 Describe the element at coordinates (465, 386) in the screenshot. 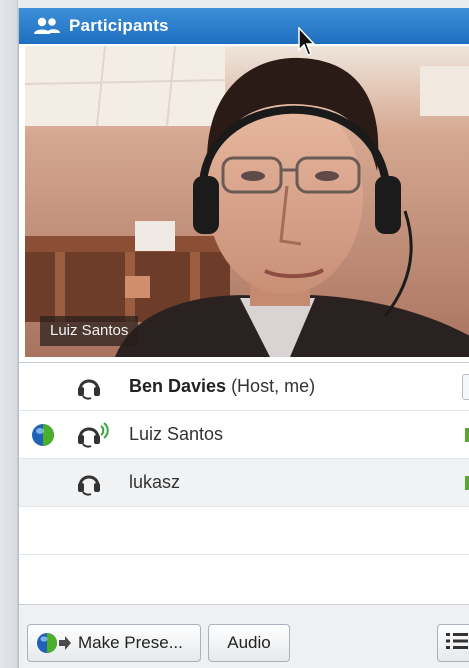

I see `participant-options-button` at that location.